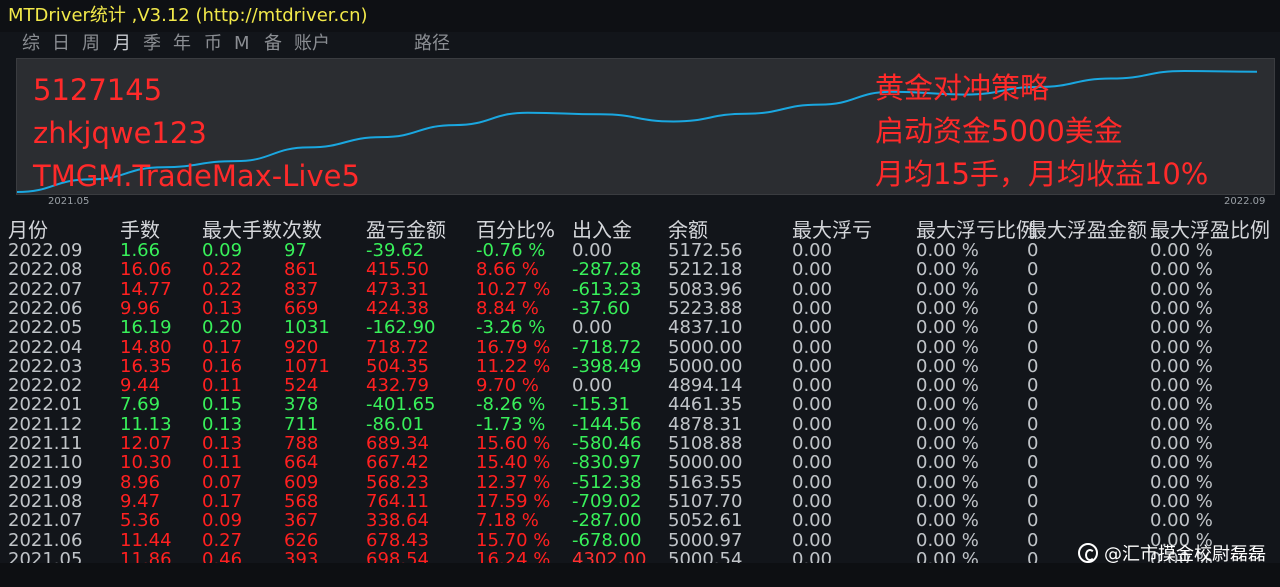  I want to click on cell-month: 2022.03, so click(45, 366).